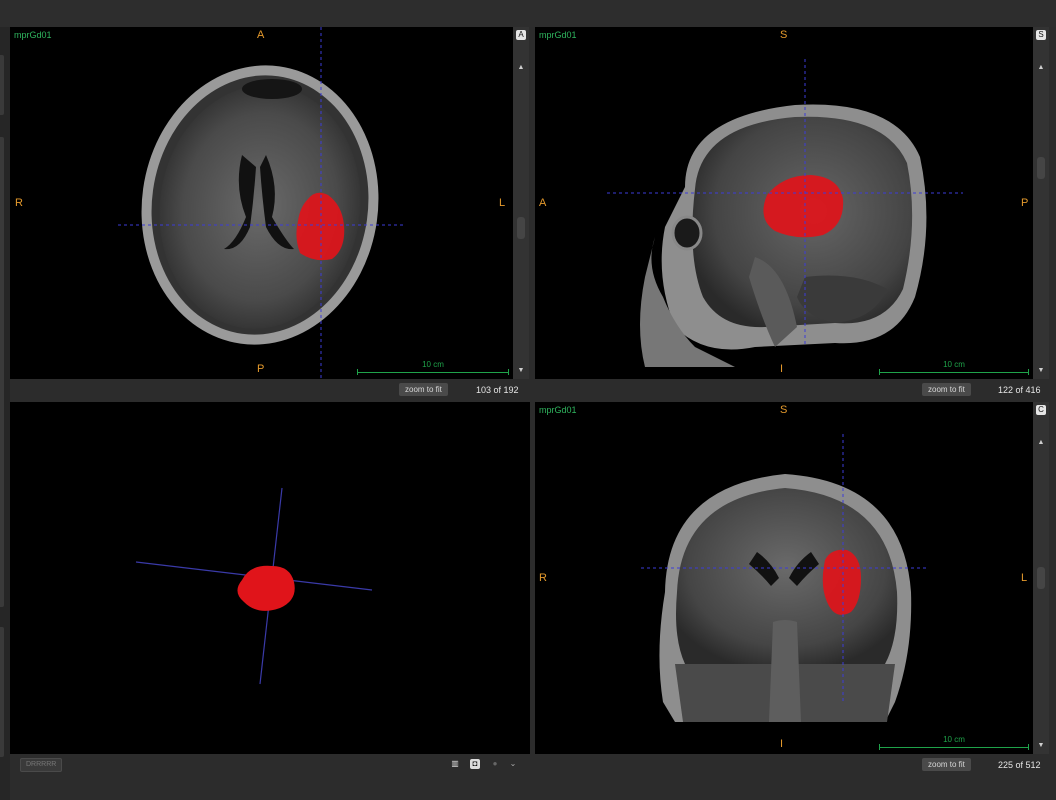 The width and height of the screenshot is (1056, 800). What do you see at coordinates (528, 13) in the screenshot?
I see `top-bar` at bounding box center [528, 13].